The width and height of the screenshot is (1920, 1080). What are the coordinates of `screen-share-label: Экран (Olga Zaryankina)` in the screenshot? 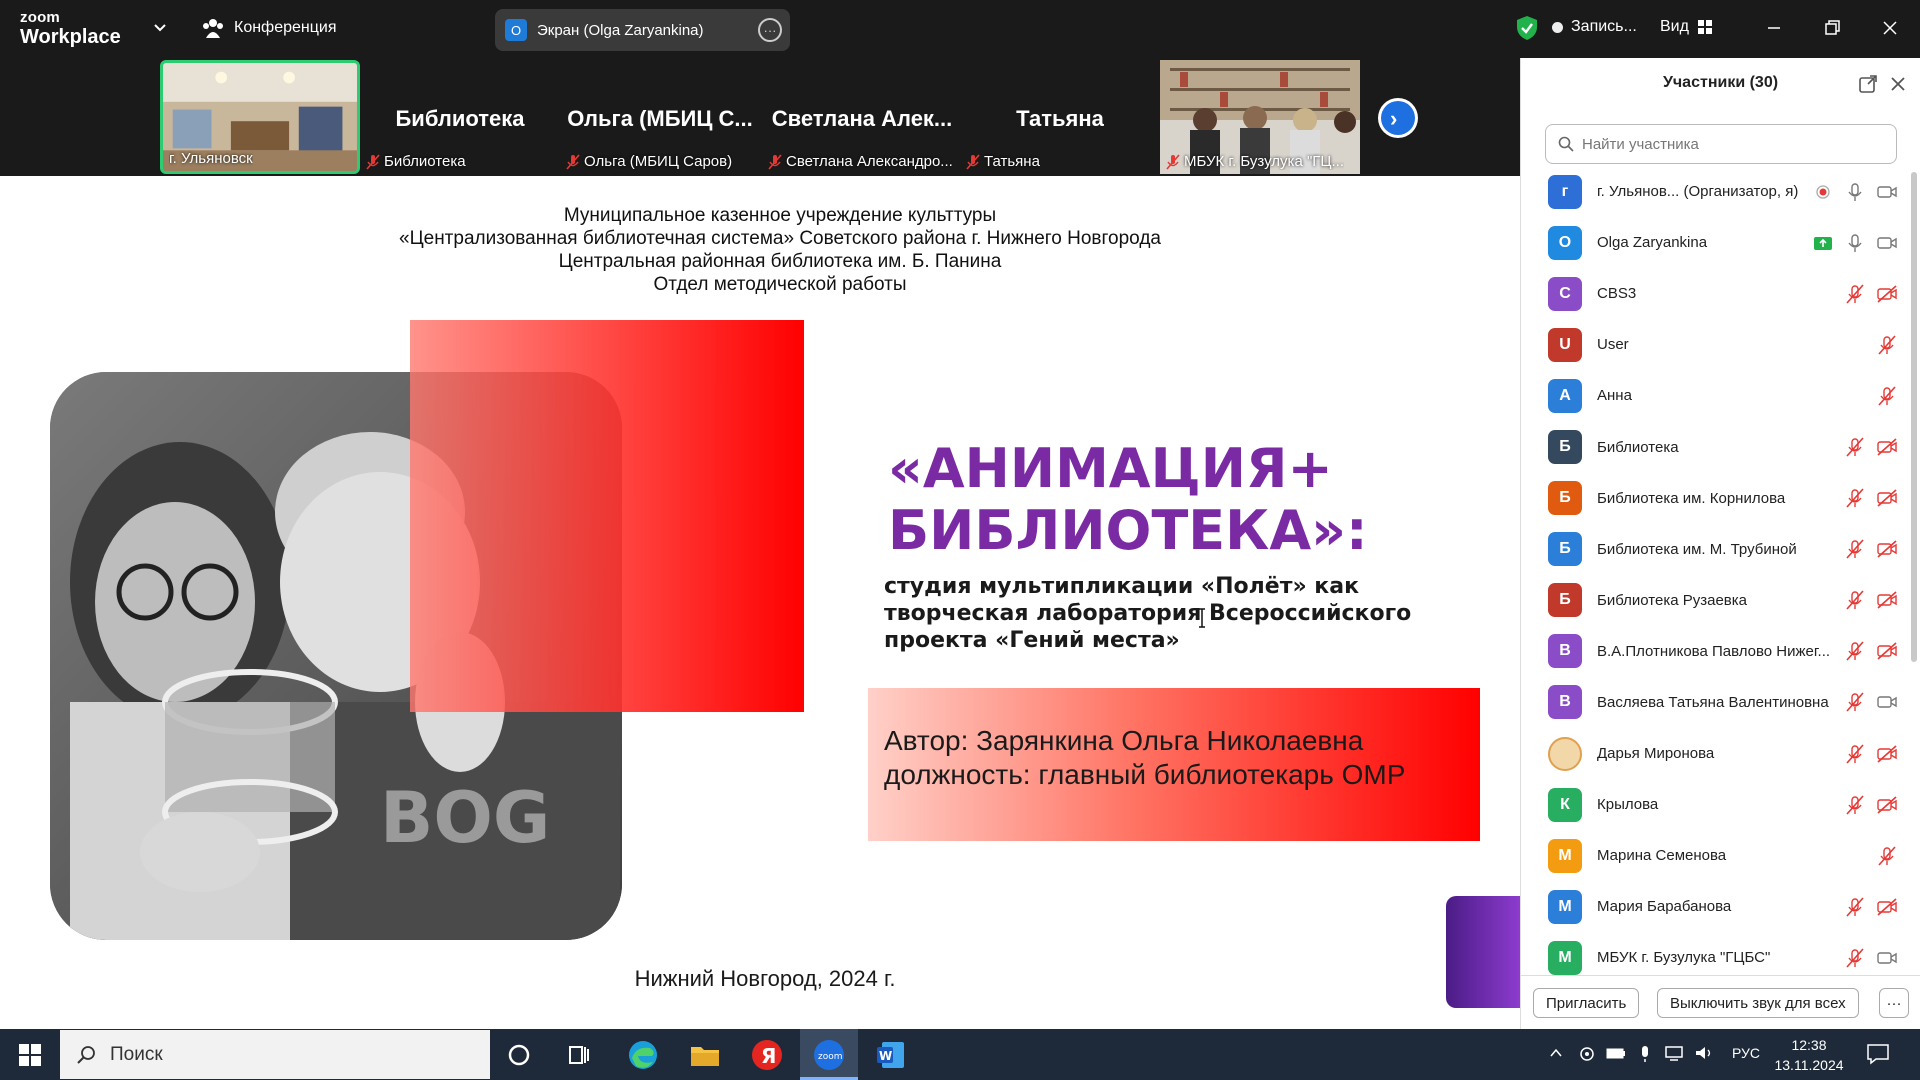 It's located at (620, 30).